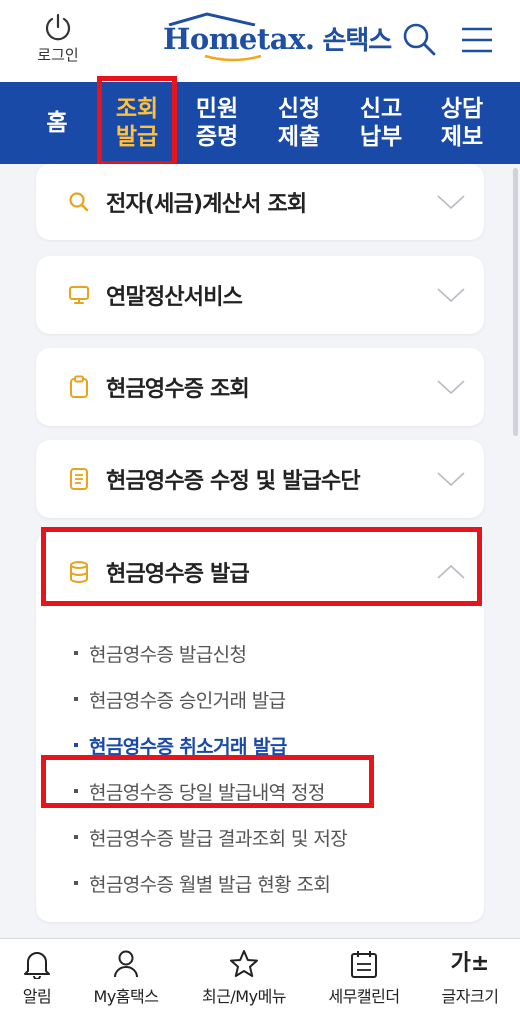  I want to click on accordion-header: 전자(세금)계산서 조회, so click(260, 202).